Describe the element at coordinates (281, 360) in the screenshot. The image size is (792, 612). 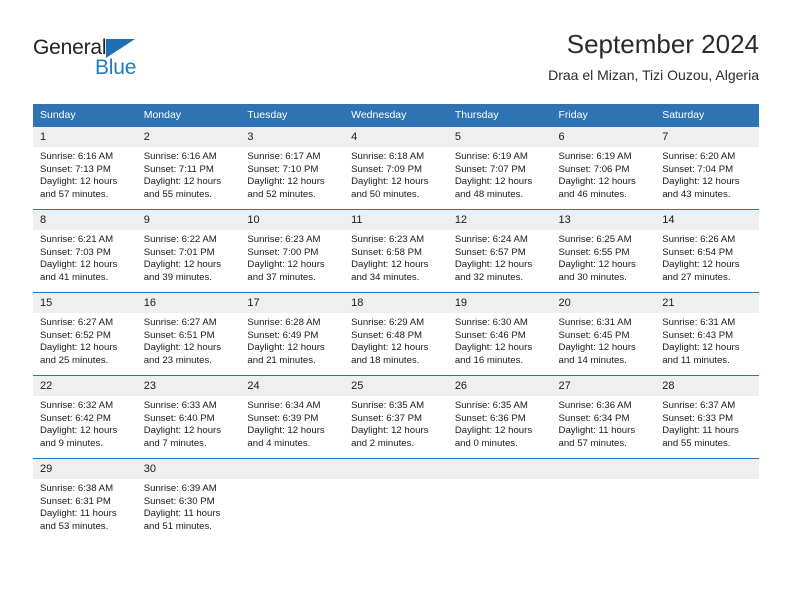
I see `daylight-text-line2: and 21 minutes.` at that location.